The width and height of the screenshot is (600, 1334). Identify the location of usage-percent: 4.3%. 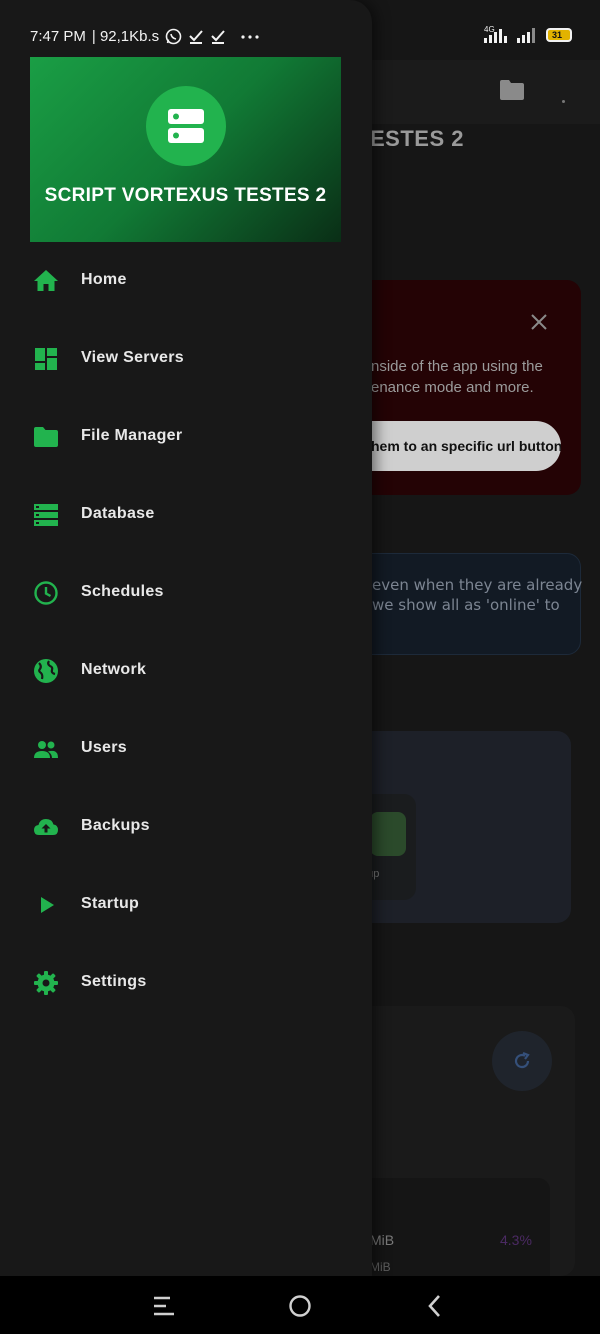
(516, 1240).